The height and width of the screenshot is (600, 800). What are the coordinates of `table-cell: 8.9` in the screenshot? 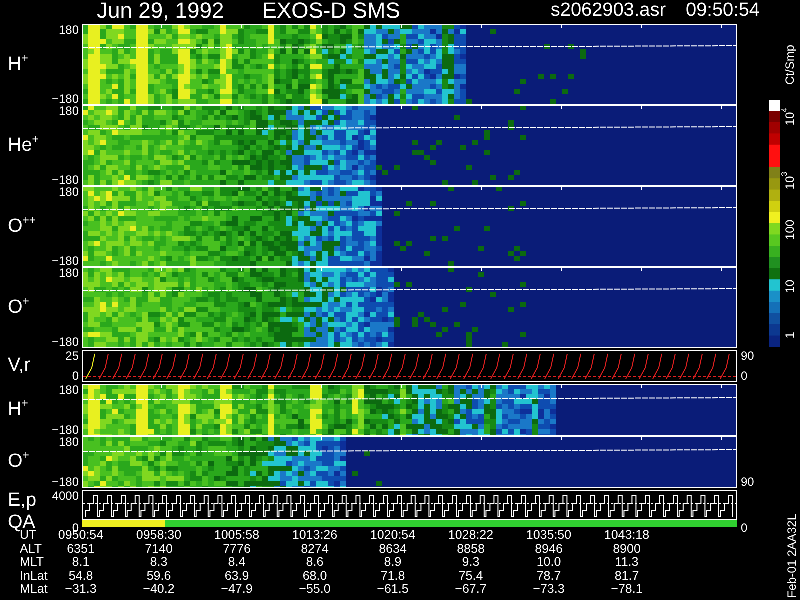 It's located at (393, 563).